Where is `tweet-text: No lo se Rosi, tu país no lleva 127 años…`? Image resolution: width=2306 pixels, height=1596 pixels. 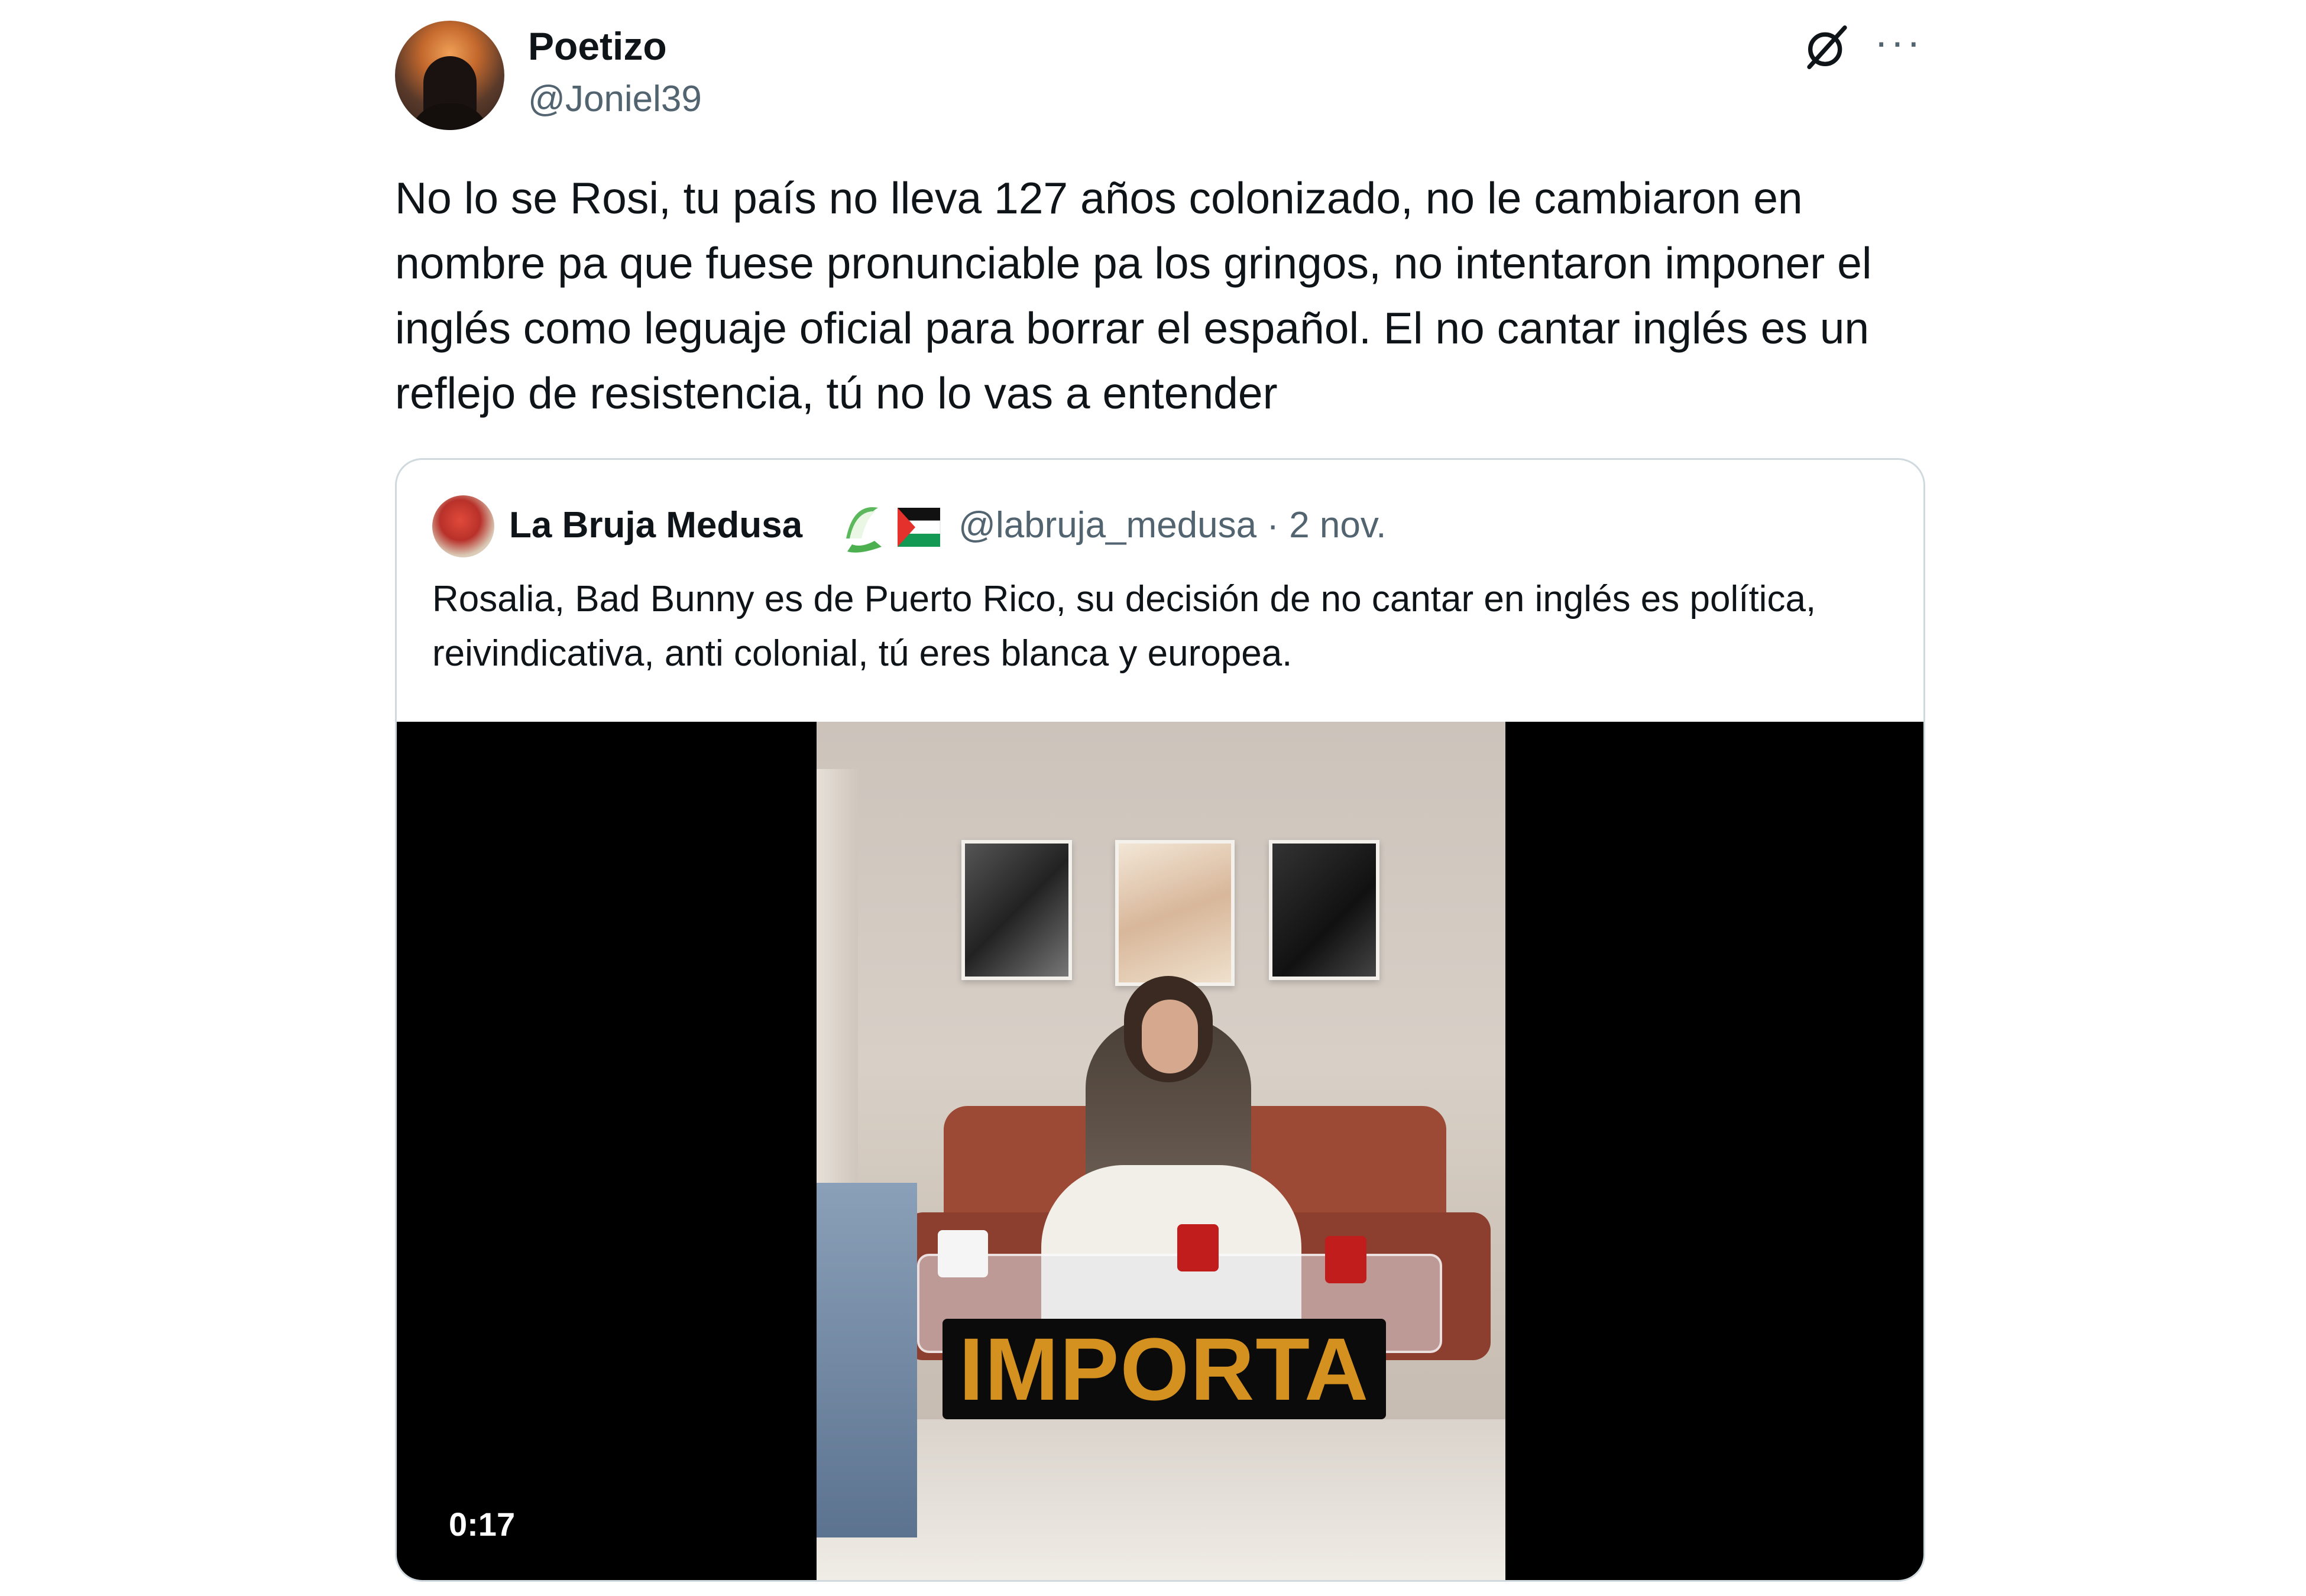
tweet-text: No lo se Rosi, tu país no lleva 127 años… is located at coordinates (1133, 295).